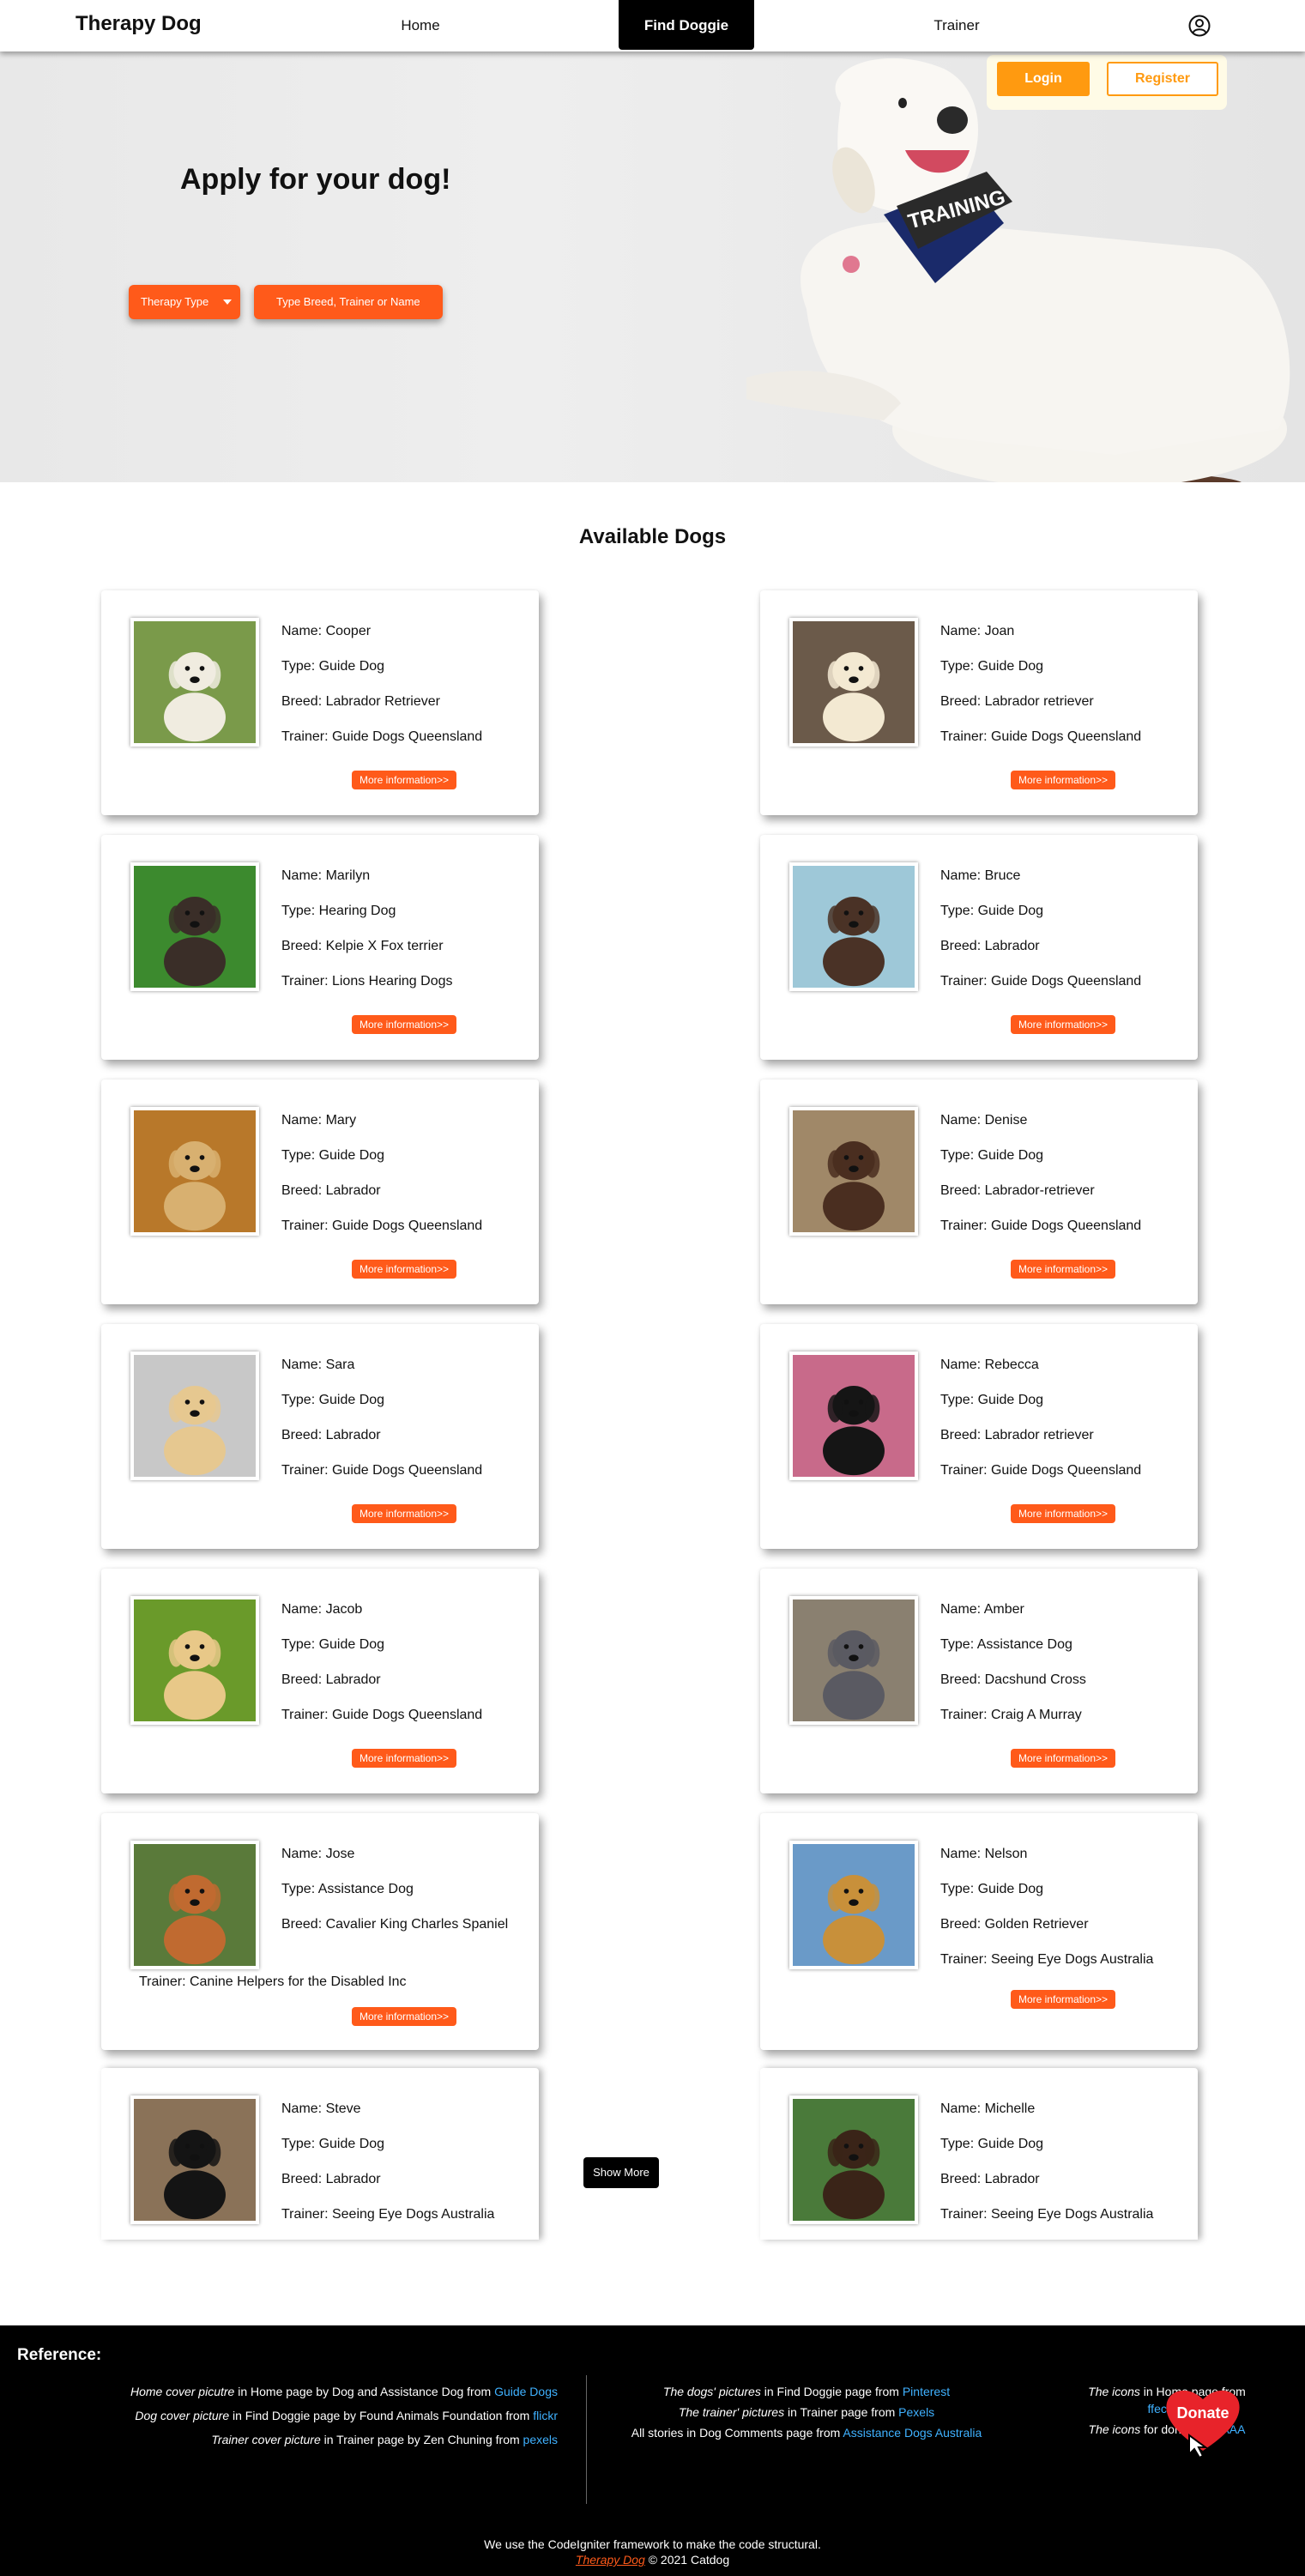 The height and width of the screenshot is (2576, 1305). I want to click on dog-type: Type: Assistance Dog, so click(1006, 1644).